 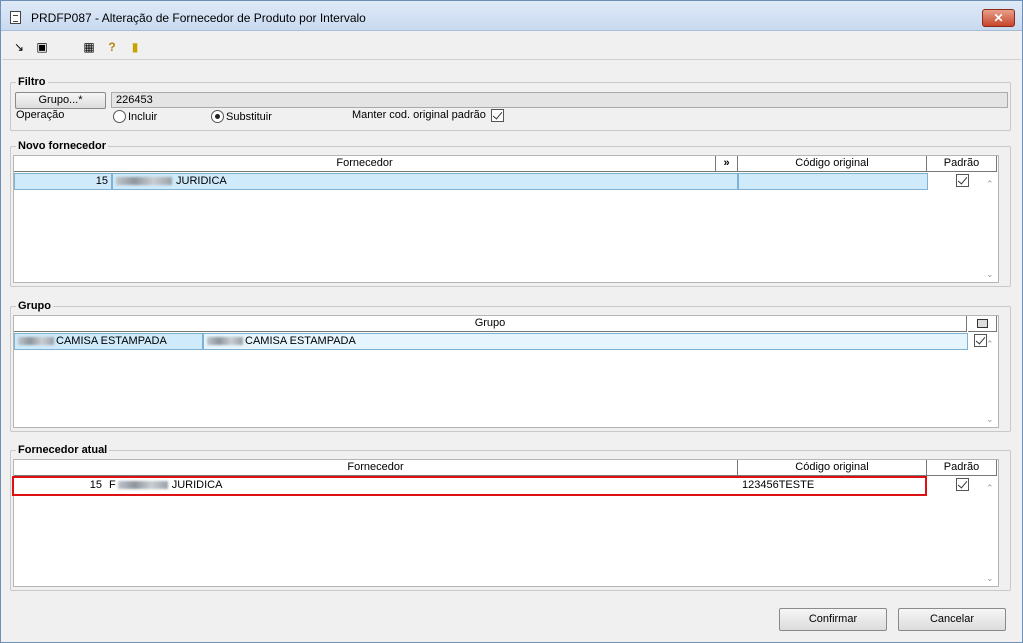 I want to click on help-icon: ?, so click(x=112, y=47).